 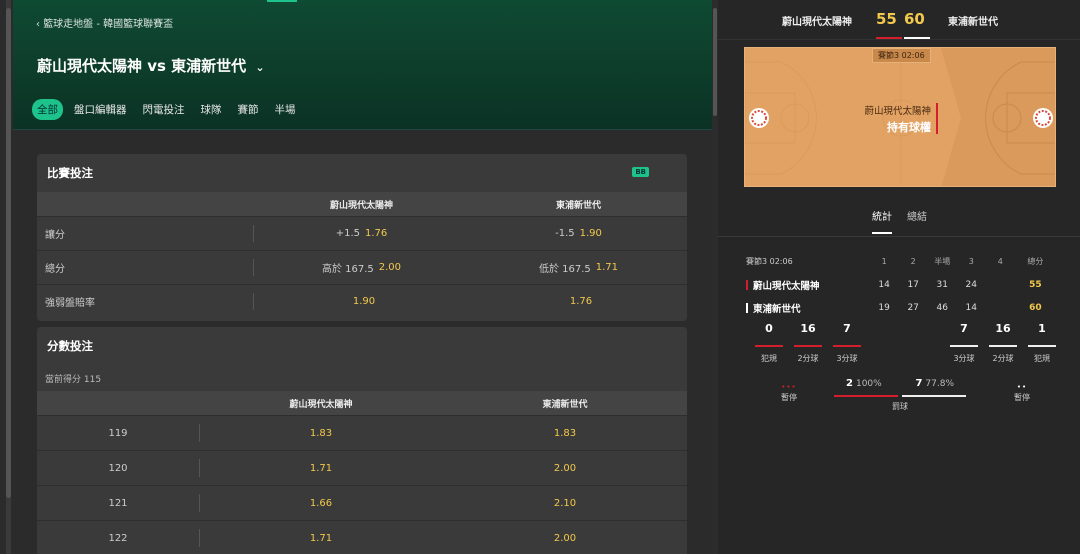 I want to click on odds-button-home: 1.90, so click(x=361, y=301).